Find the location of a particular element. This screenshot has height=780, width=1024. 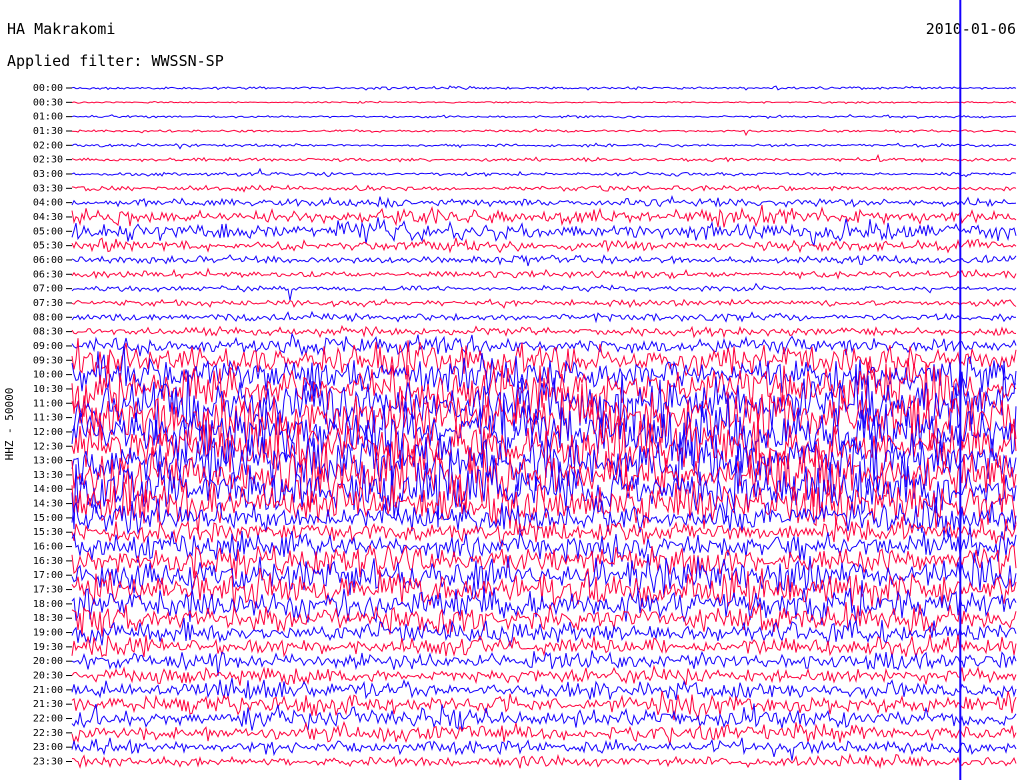

time-tick-label: 23:30 is located at coordinates (48, 762).